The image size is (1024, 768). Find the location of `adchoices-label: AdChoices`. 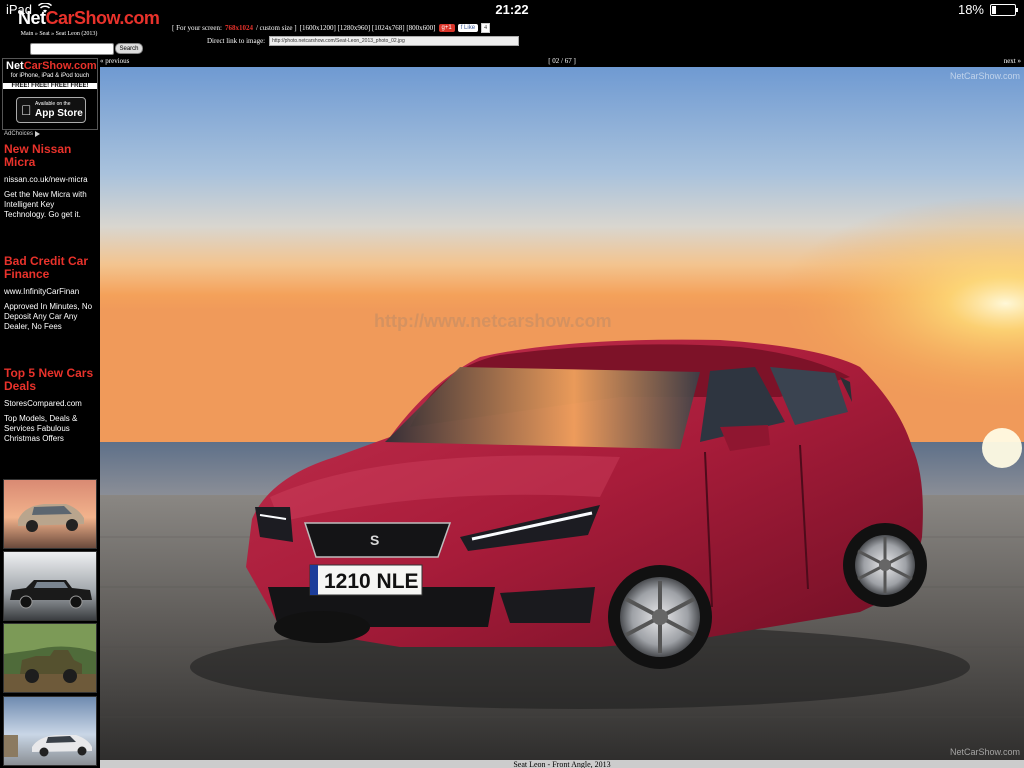

adchoices-label: AdChoices is located at coordinates (19, 134).